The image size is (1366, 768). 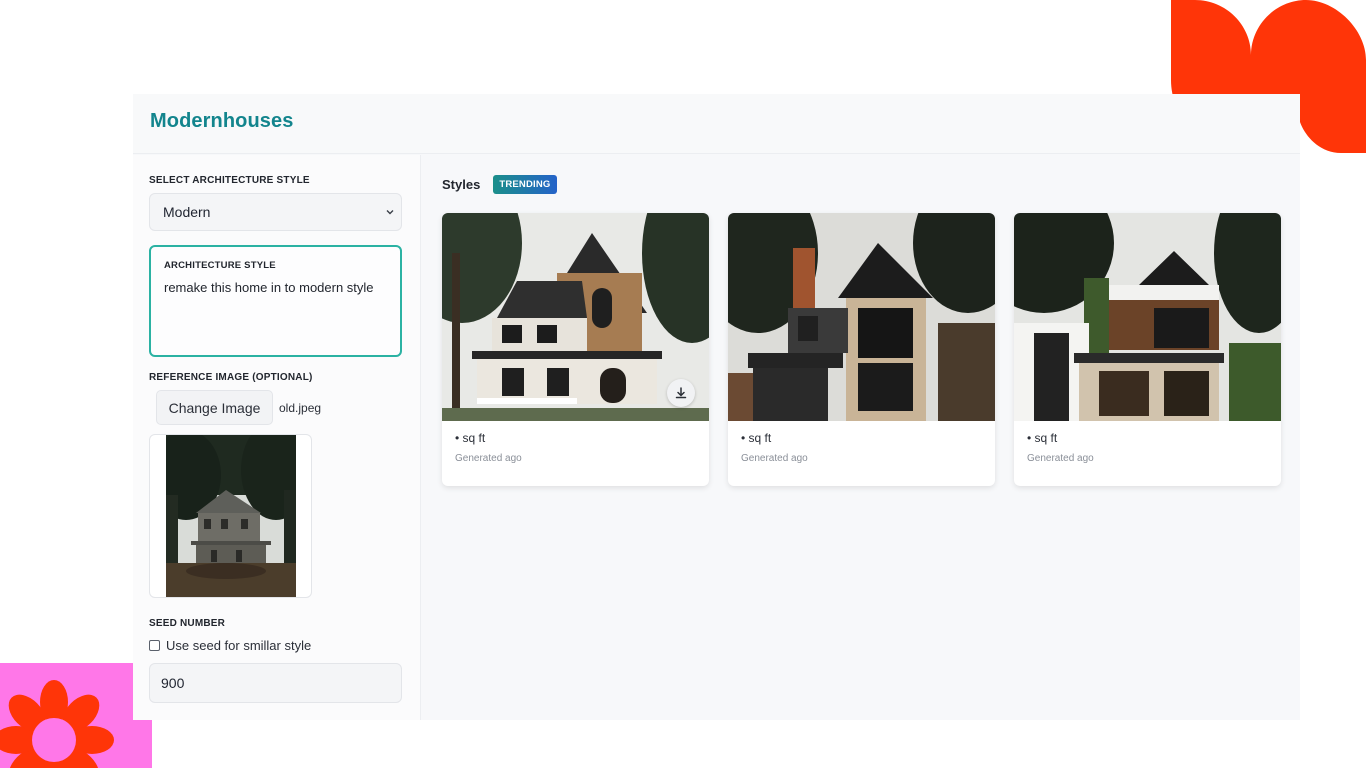 I want to click on styles-header: Styles TRENDING, so click(x=499, y=184).